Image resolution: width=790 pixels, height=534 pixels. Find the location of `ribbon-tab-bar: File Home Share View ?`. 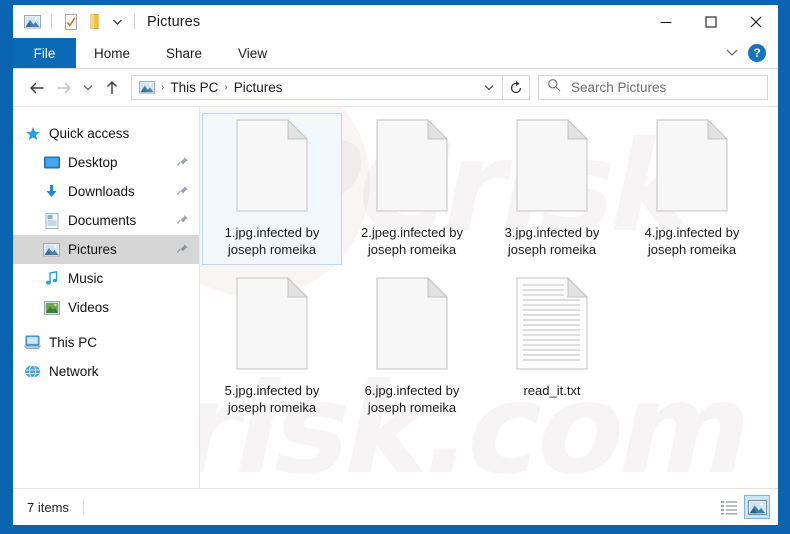

ribbon-tab-bar: File Home Share View ? is located at coordinates (395, 53).